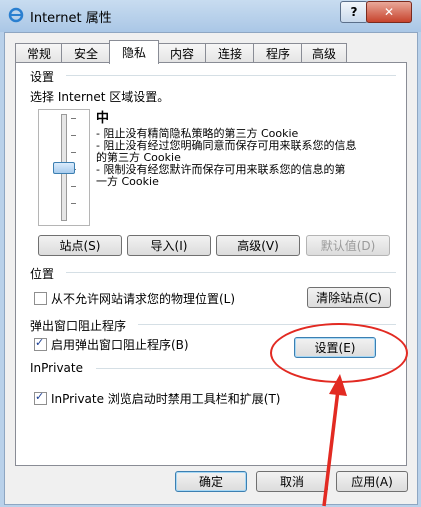 This screenshot has height=507, width=421. Describe the element at coordinates (324, 53) in the screenshot. I see `tab-advanced: 高级` at that location.